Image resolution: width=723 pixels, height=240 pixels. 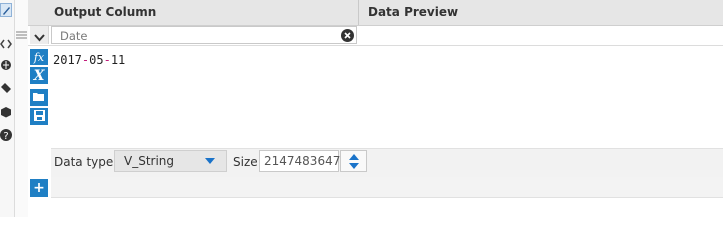 I want to click on plus-icon: +, so click(x=39, y=188).